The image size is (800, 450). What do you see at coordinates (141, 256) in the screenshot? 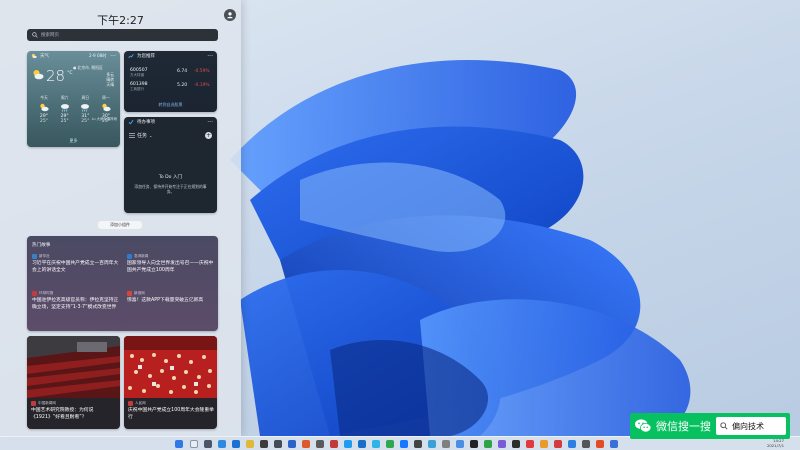
I see `news-source: 澎湃新闻` at bounding box center [141, 256].